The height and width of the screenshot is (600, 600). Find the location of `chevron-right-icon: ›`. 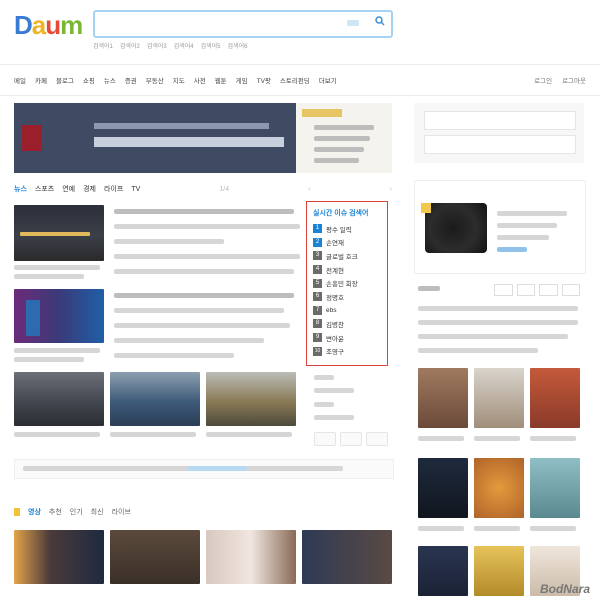

chevron-right-icon: › is located at coordinates (391, 189).